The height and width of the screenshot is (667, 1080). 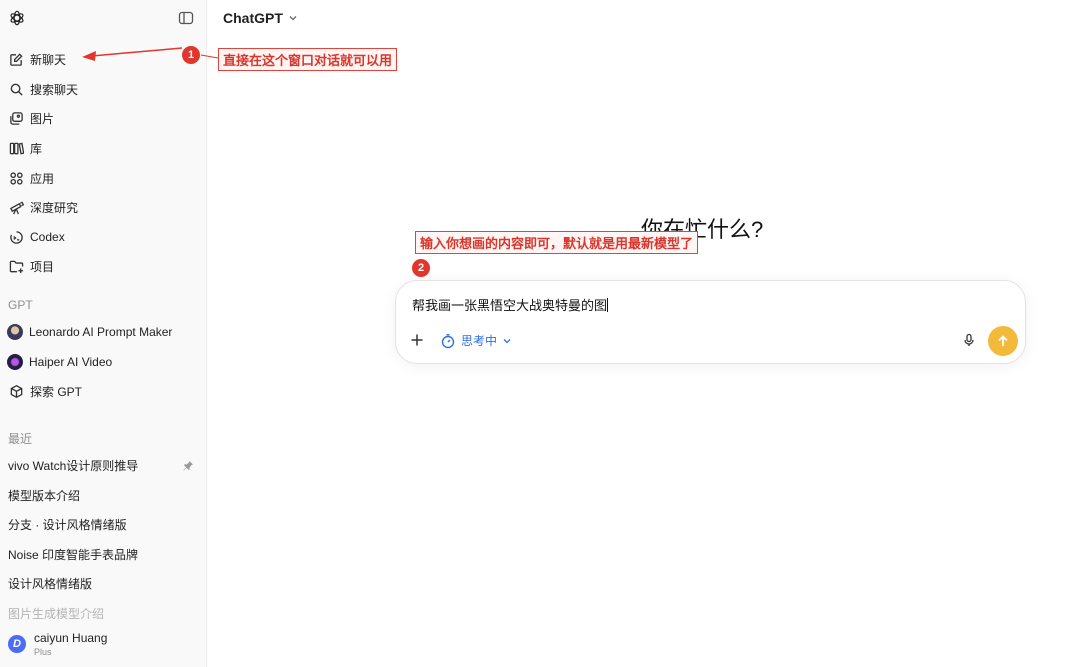 What do you see at coordinates (103, 391) in the screenshot?
I see `sidebar-explore-gpt: 探索 GPT` at bounding box center [103, 391].